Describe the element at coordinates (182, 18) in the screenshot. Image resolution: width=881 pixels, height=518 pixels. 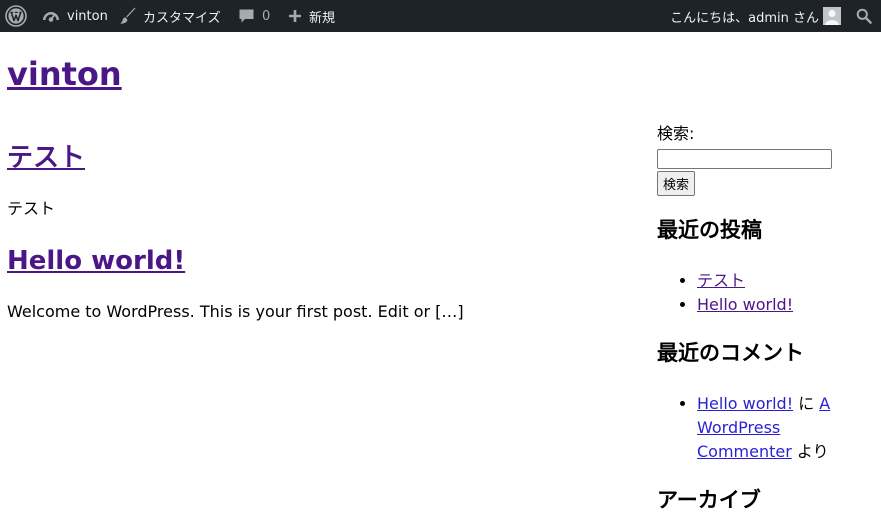
I see `customize-label: カスタマイズ` at that location.